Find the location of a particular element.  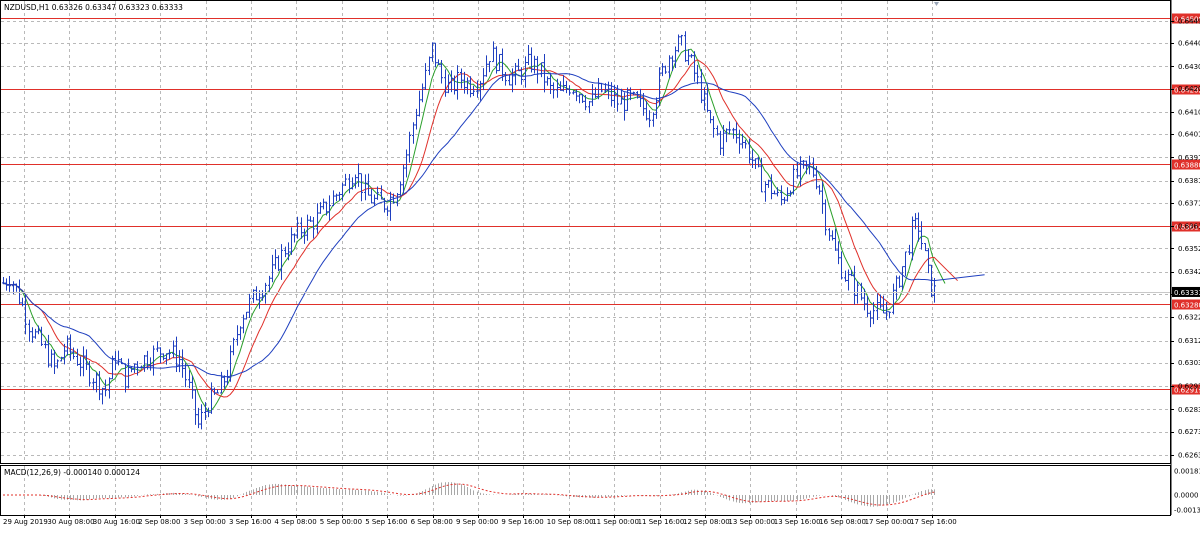

time-label: 16 Sep 08:00 is located at coordinates (842, 522).